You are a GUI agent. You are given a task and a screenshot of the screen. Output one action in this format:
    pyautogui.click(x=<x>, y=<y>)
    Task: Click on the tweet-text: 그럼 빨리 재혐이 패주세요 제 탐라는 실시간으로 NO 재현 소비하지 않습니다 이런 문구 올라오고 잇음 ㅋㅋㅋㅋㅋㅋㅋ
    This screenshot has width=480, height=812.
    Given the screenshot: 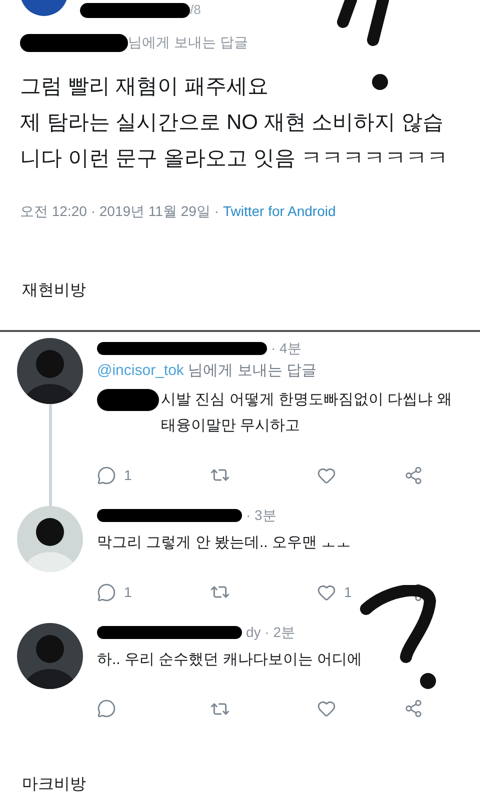 What is the action you would take?
    pyautogui.click(x=235, y=123)
    